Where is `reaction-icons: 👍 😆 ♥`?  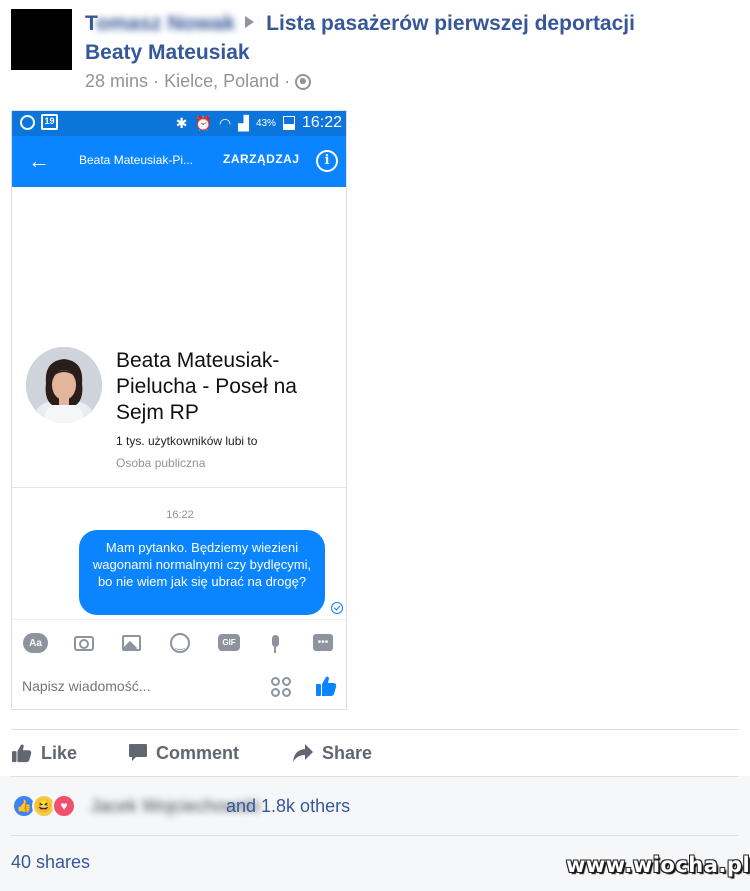
reaction-icons: 👍 😆 ♥ is located at coordinates (44, 806).